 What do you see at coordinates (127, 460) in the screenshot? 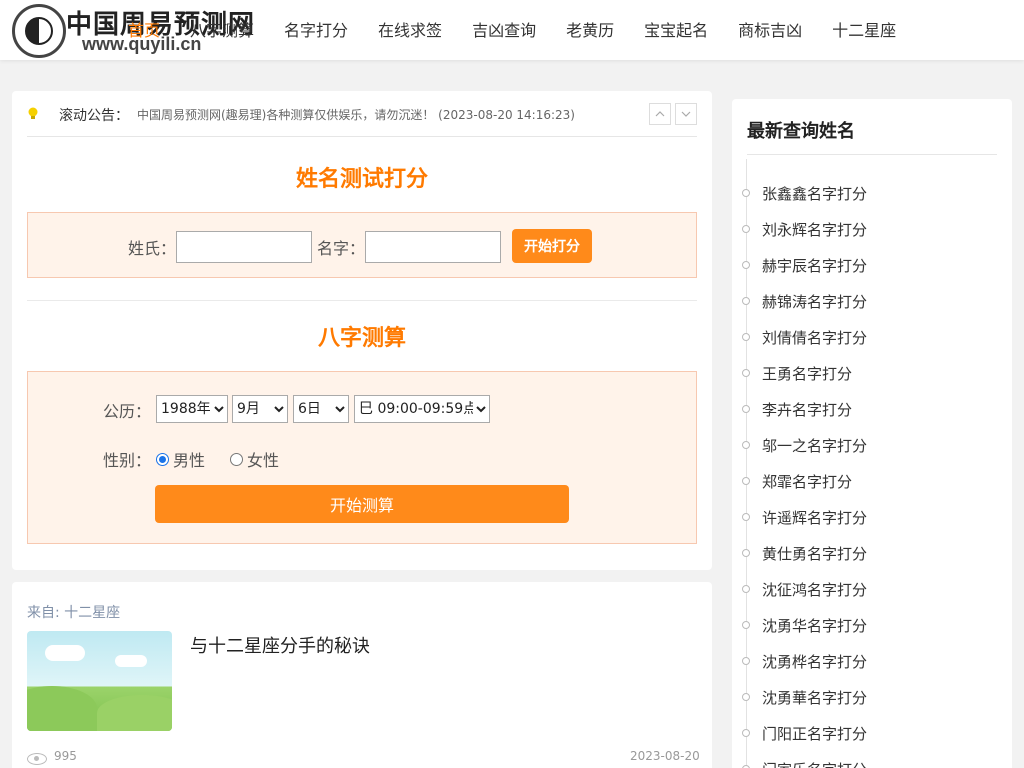
I see `gender-label: 性别：` at bounding box center [127, 460].